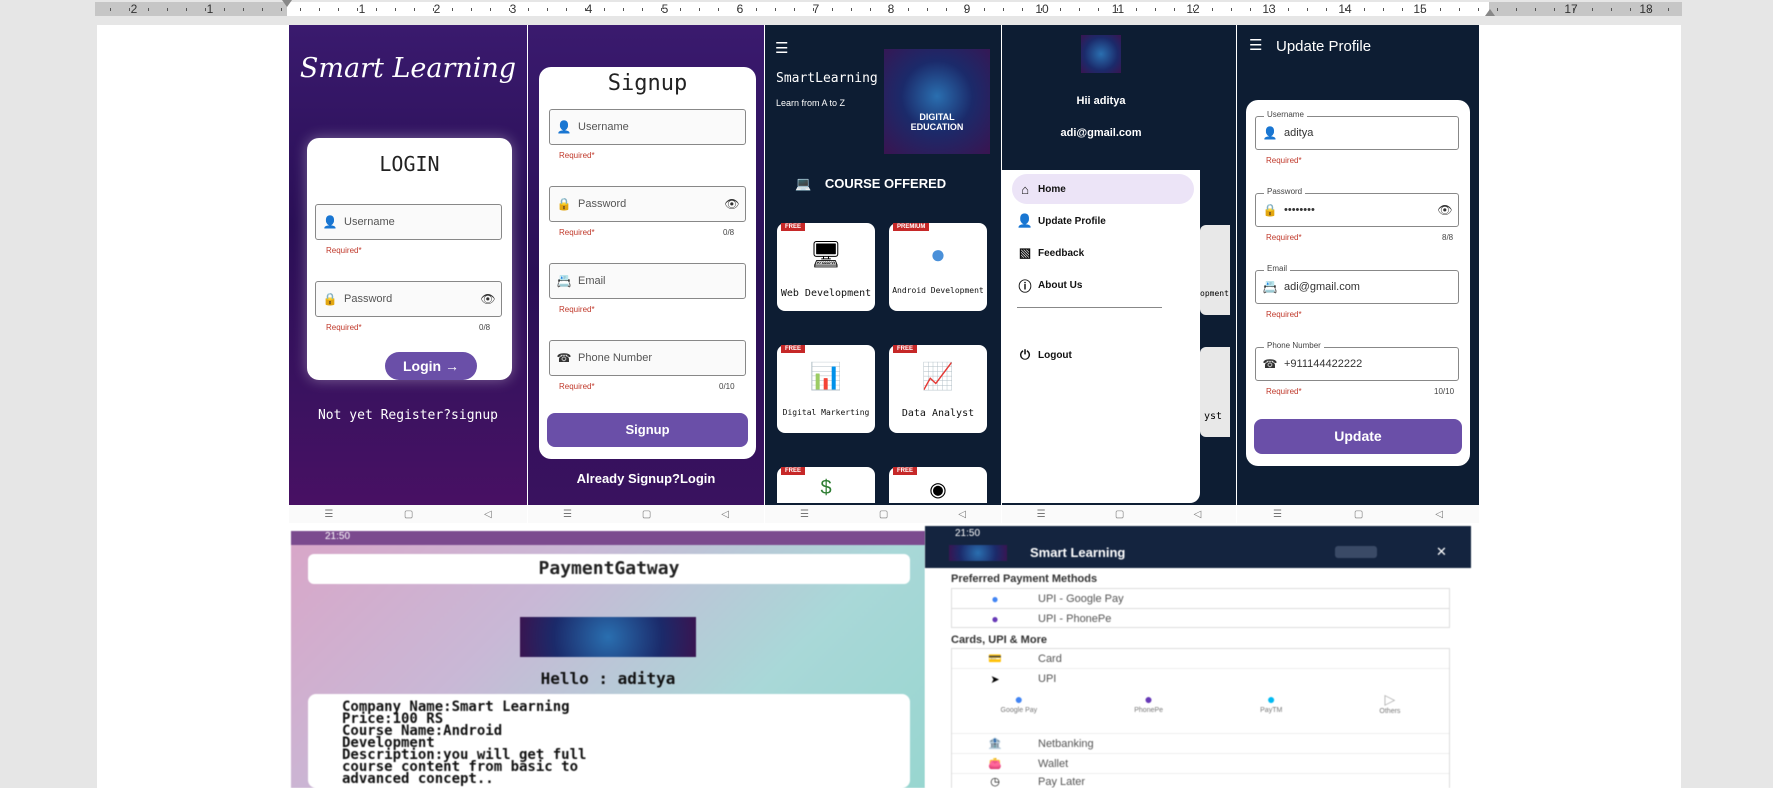 Image resolution: width=1773 pixels, height=788 pixels. I want to click on signup-link: Not yet Register?signup, so click(408, 415).